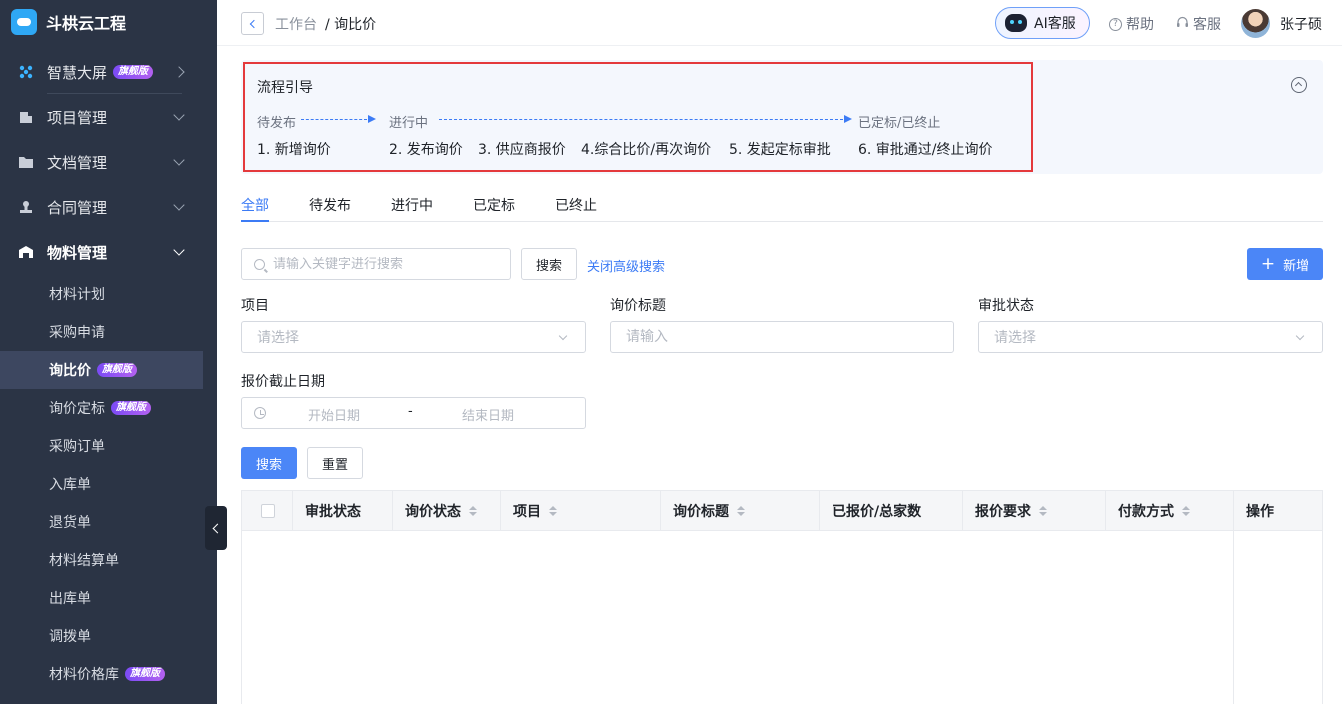  Describe the element at coordinates (782, 337) in the screenshot. I see `inquiry-title-input` at that location.